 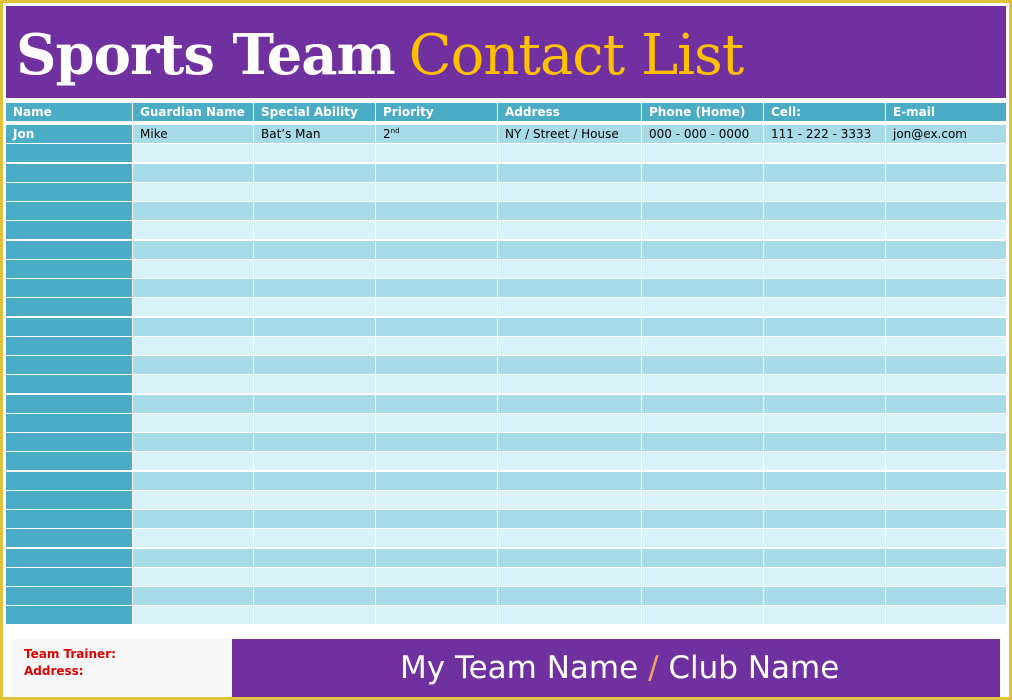 I want to click on cell-email: jon@ex.com, so click(x=946, y=134).